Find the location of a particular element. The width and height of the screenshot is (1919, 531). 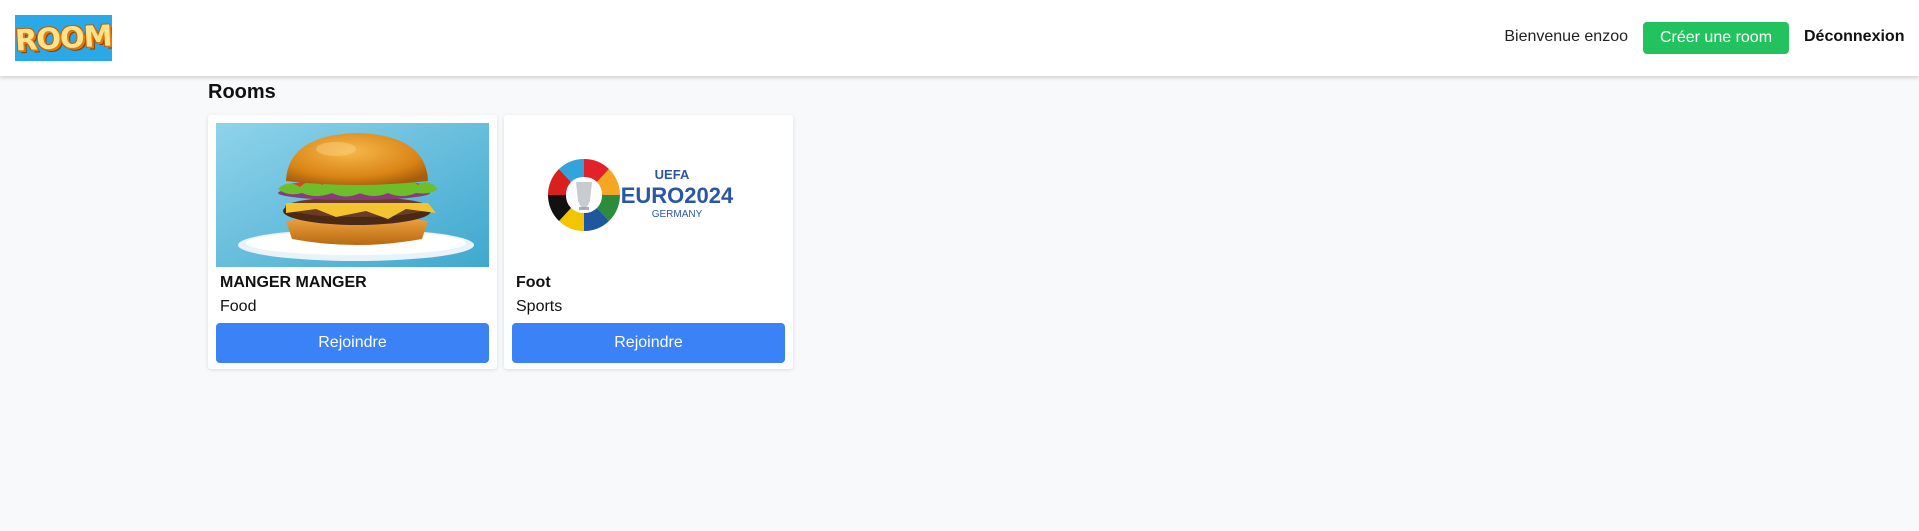

room-name: MANGER MANGER is located at coordinates (293, 282).